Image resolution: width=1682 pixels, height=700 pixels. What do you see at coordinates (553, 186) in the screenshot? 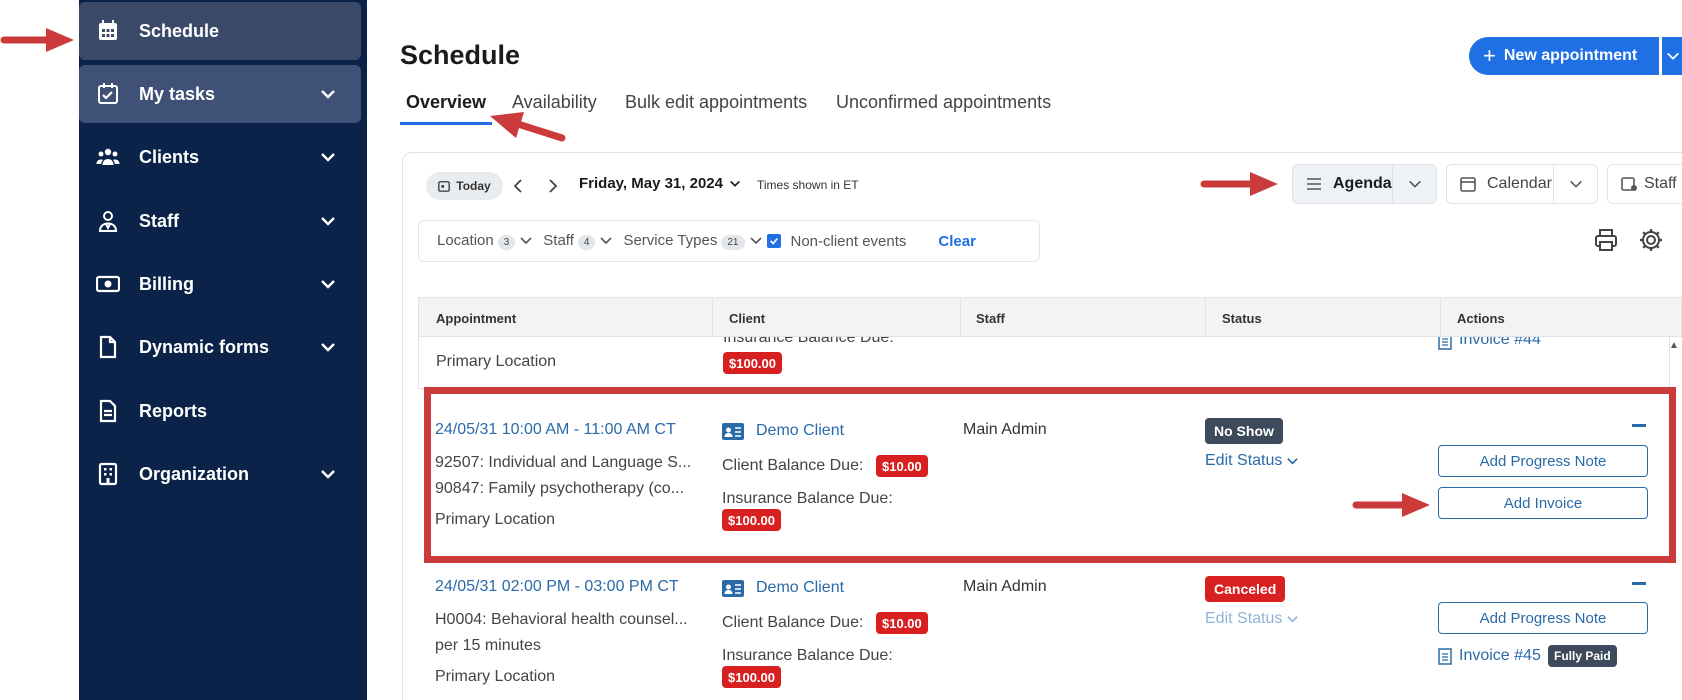
I see `chevron-right-icon` at bounding box center [553, 186].